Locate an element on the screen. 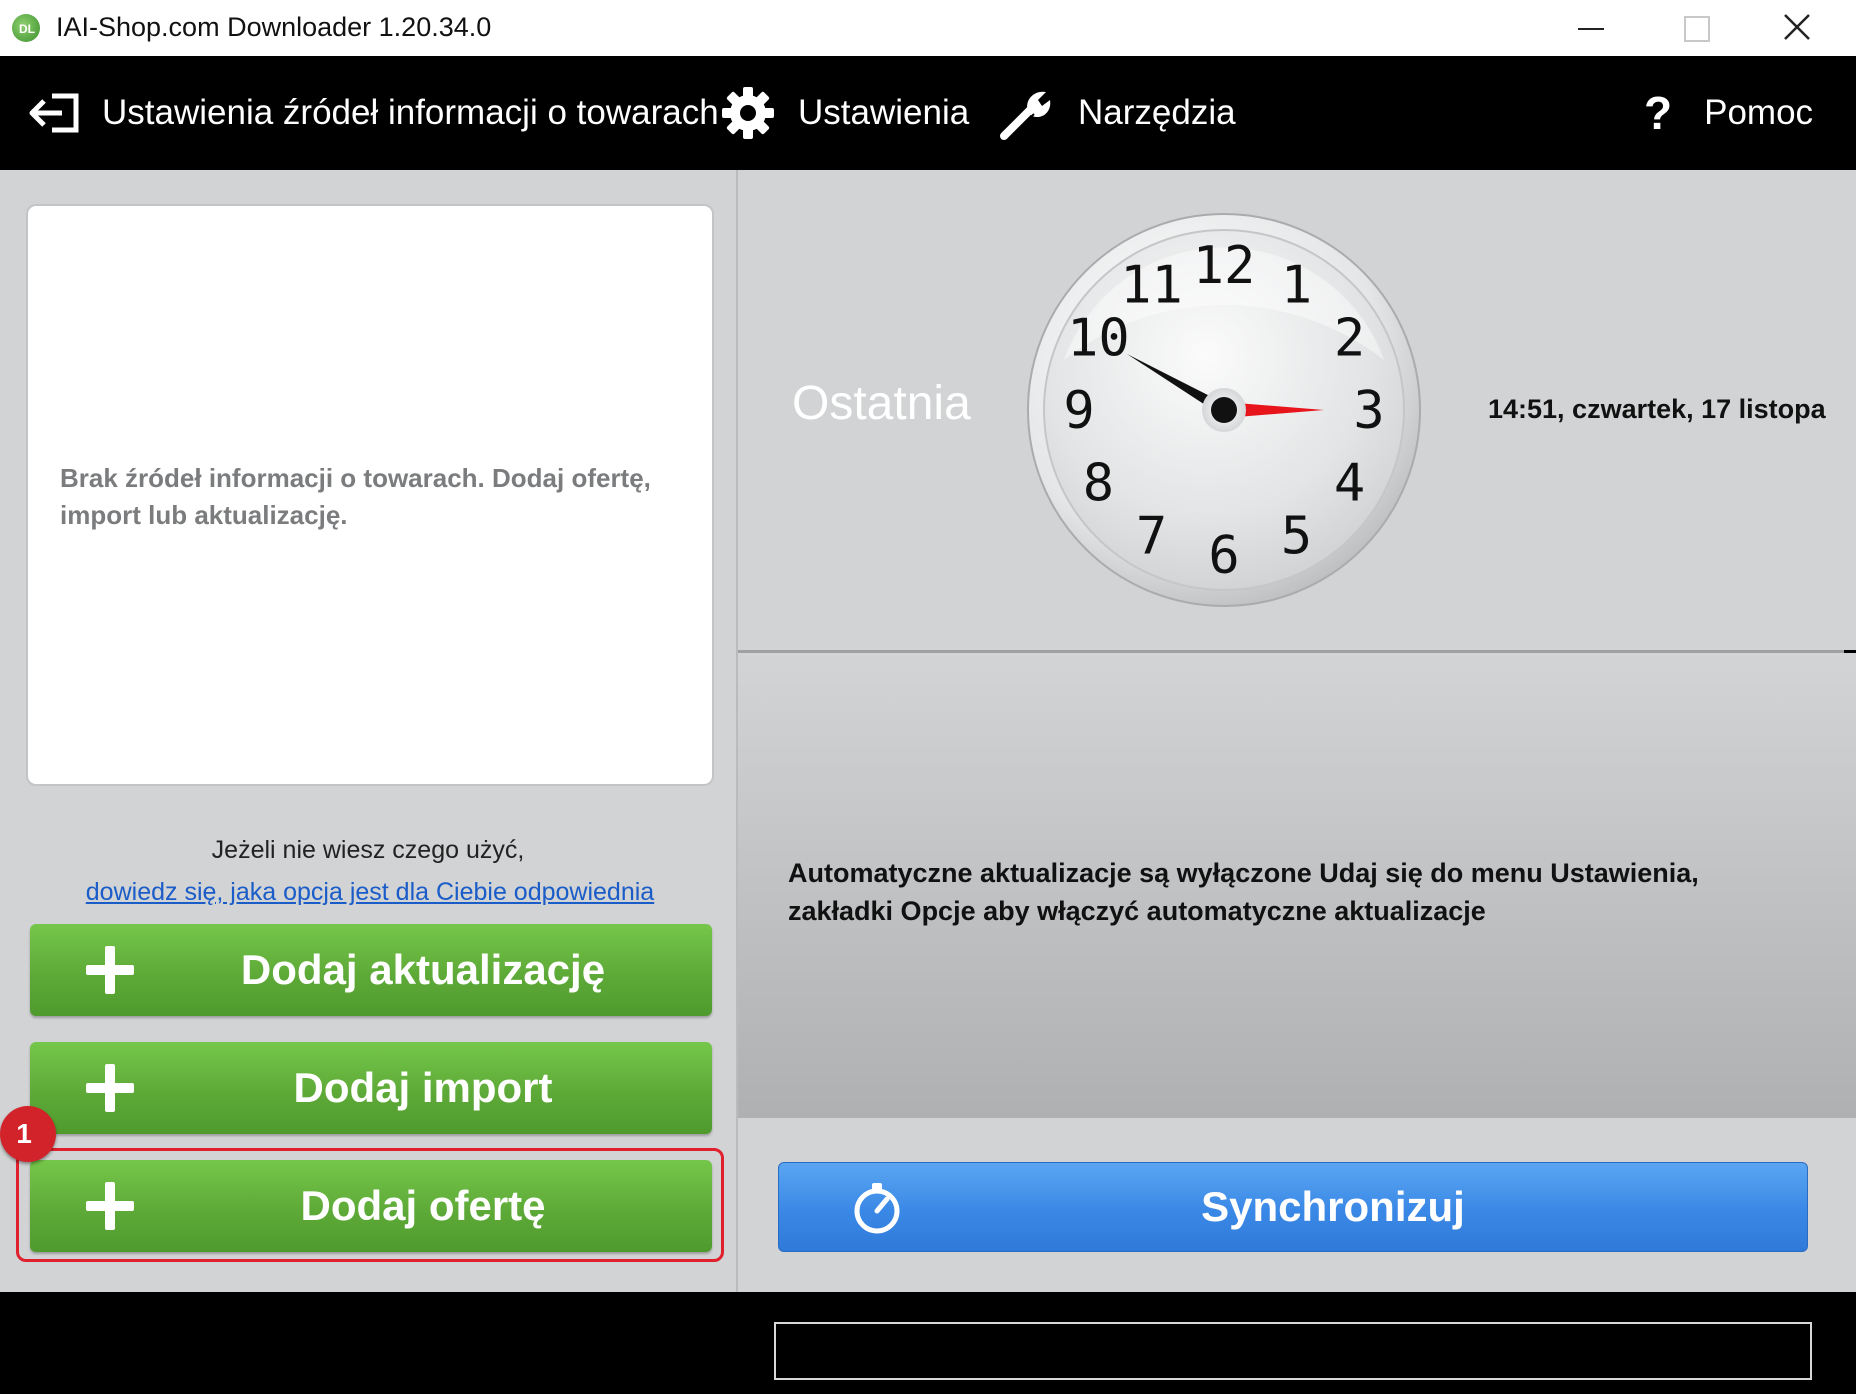 This screenshot has width=1856, height=1394. clock-number-11: 11 is located at coordinates (1151, 285).